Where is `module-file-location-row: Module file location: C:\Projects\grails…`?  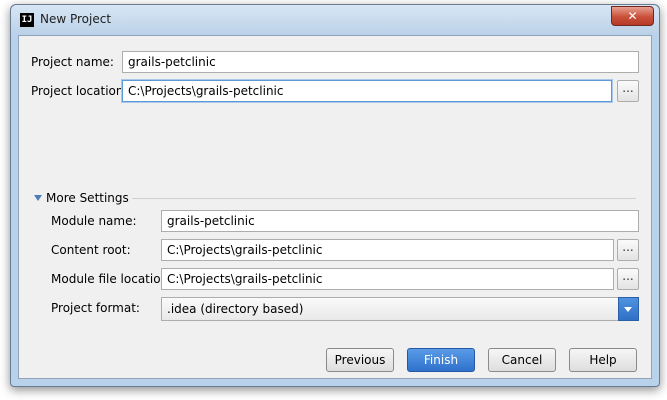 module-file-location-row: Module file location: C:\Projects\grails… is located at coordinates (345, 279).